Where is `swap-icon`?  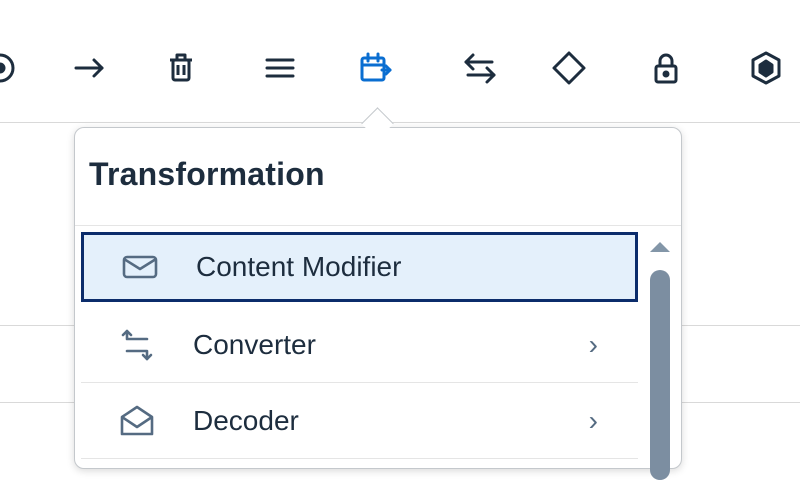 swap-icon is located at coordinates (480, 68).